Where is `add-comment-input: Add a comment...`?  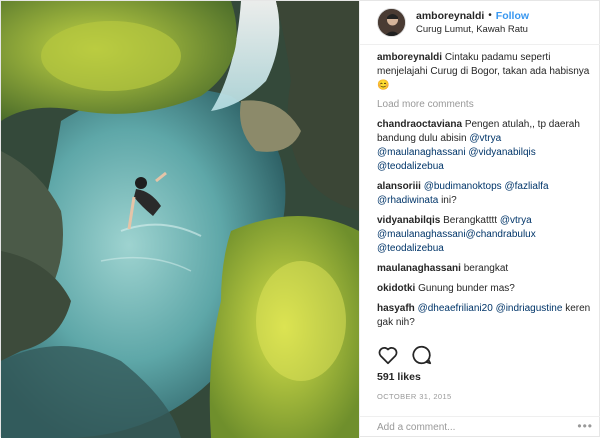
add-comment-input: Add a comment... is located at coordinates (480, 427).